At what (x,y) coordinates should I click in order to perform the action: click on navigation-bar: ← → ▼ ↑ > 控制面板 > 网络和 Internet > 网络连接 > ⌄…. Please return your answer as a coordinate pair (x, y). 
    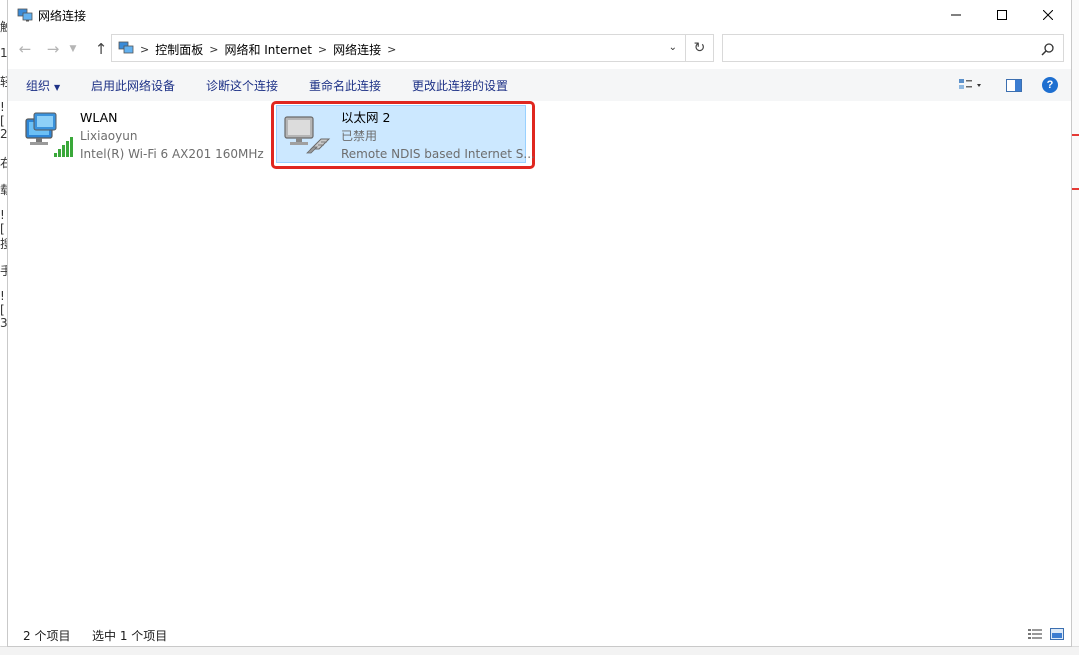
    Looking at the image, I should click on (539, 49).